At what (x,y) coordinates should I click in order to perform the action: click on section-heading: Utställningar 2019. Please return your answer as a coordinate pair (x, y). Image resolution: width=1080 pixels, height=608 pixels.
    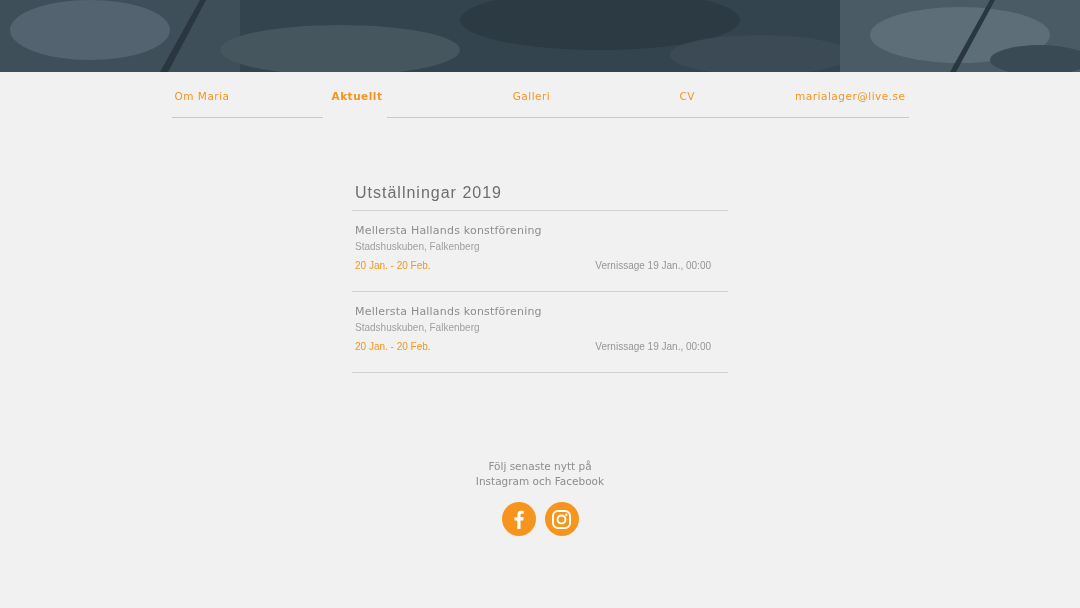
    Looking at the image, I should click on (540, 197).